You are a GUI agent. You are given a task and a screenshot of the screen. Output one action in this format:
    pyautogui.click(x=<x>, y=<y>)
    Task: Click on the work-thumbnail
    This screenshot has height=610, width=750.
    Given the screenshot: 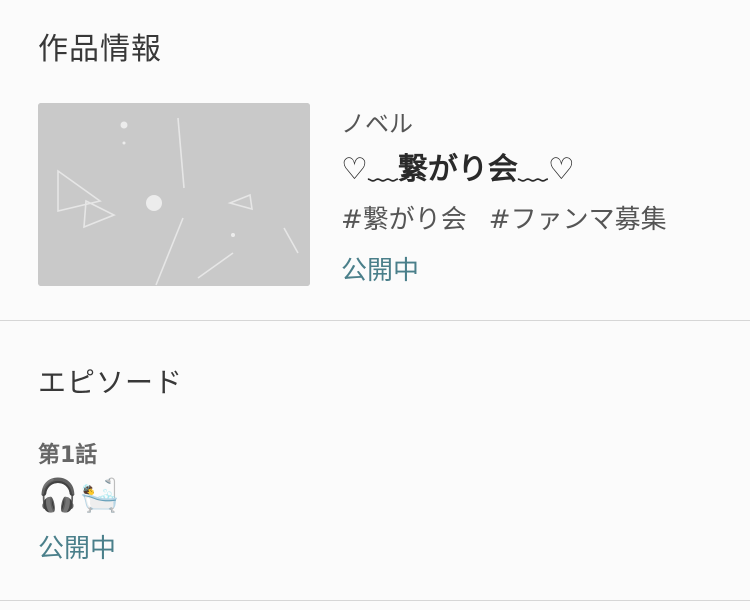 What is the action you would take?
    pyautogui.click(x=174, y=194)
    